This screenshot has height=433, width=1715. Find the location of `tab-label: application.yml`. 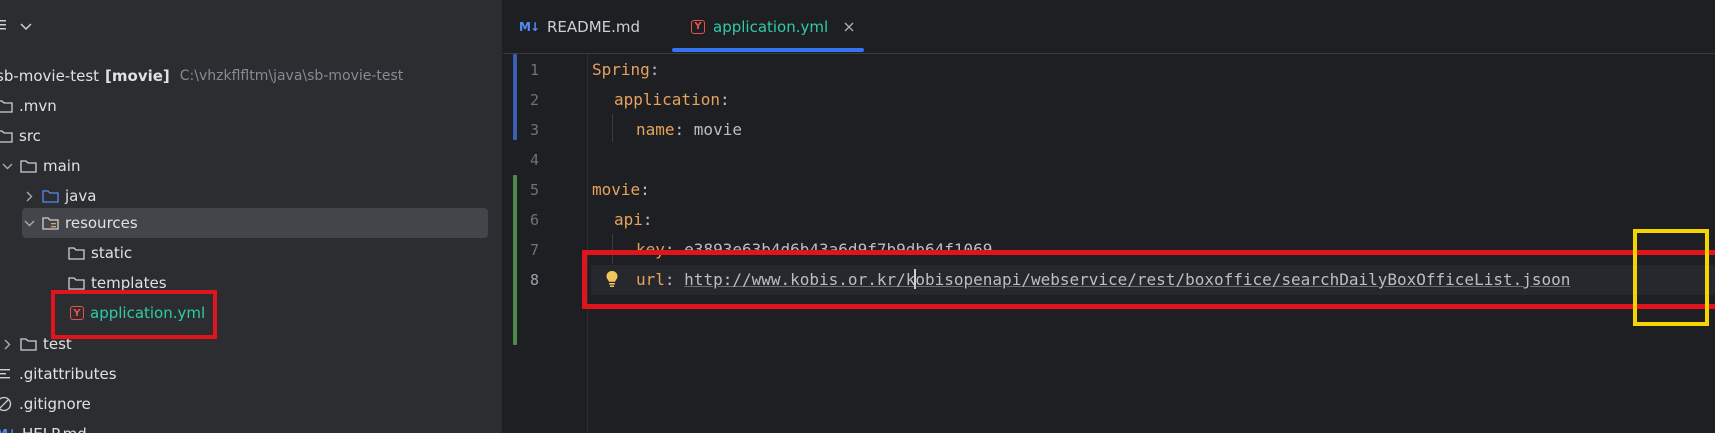

tab-label: application.yml is located at coordinates (771, 26).